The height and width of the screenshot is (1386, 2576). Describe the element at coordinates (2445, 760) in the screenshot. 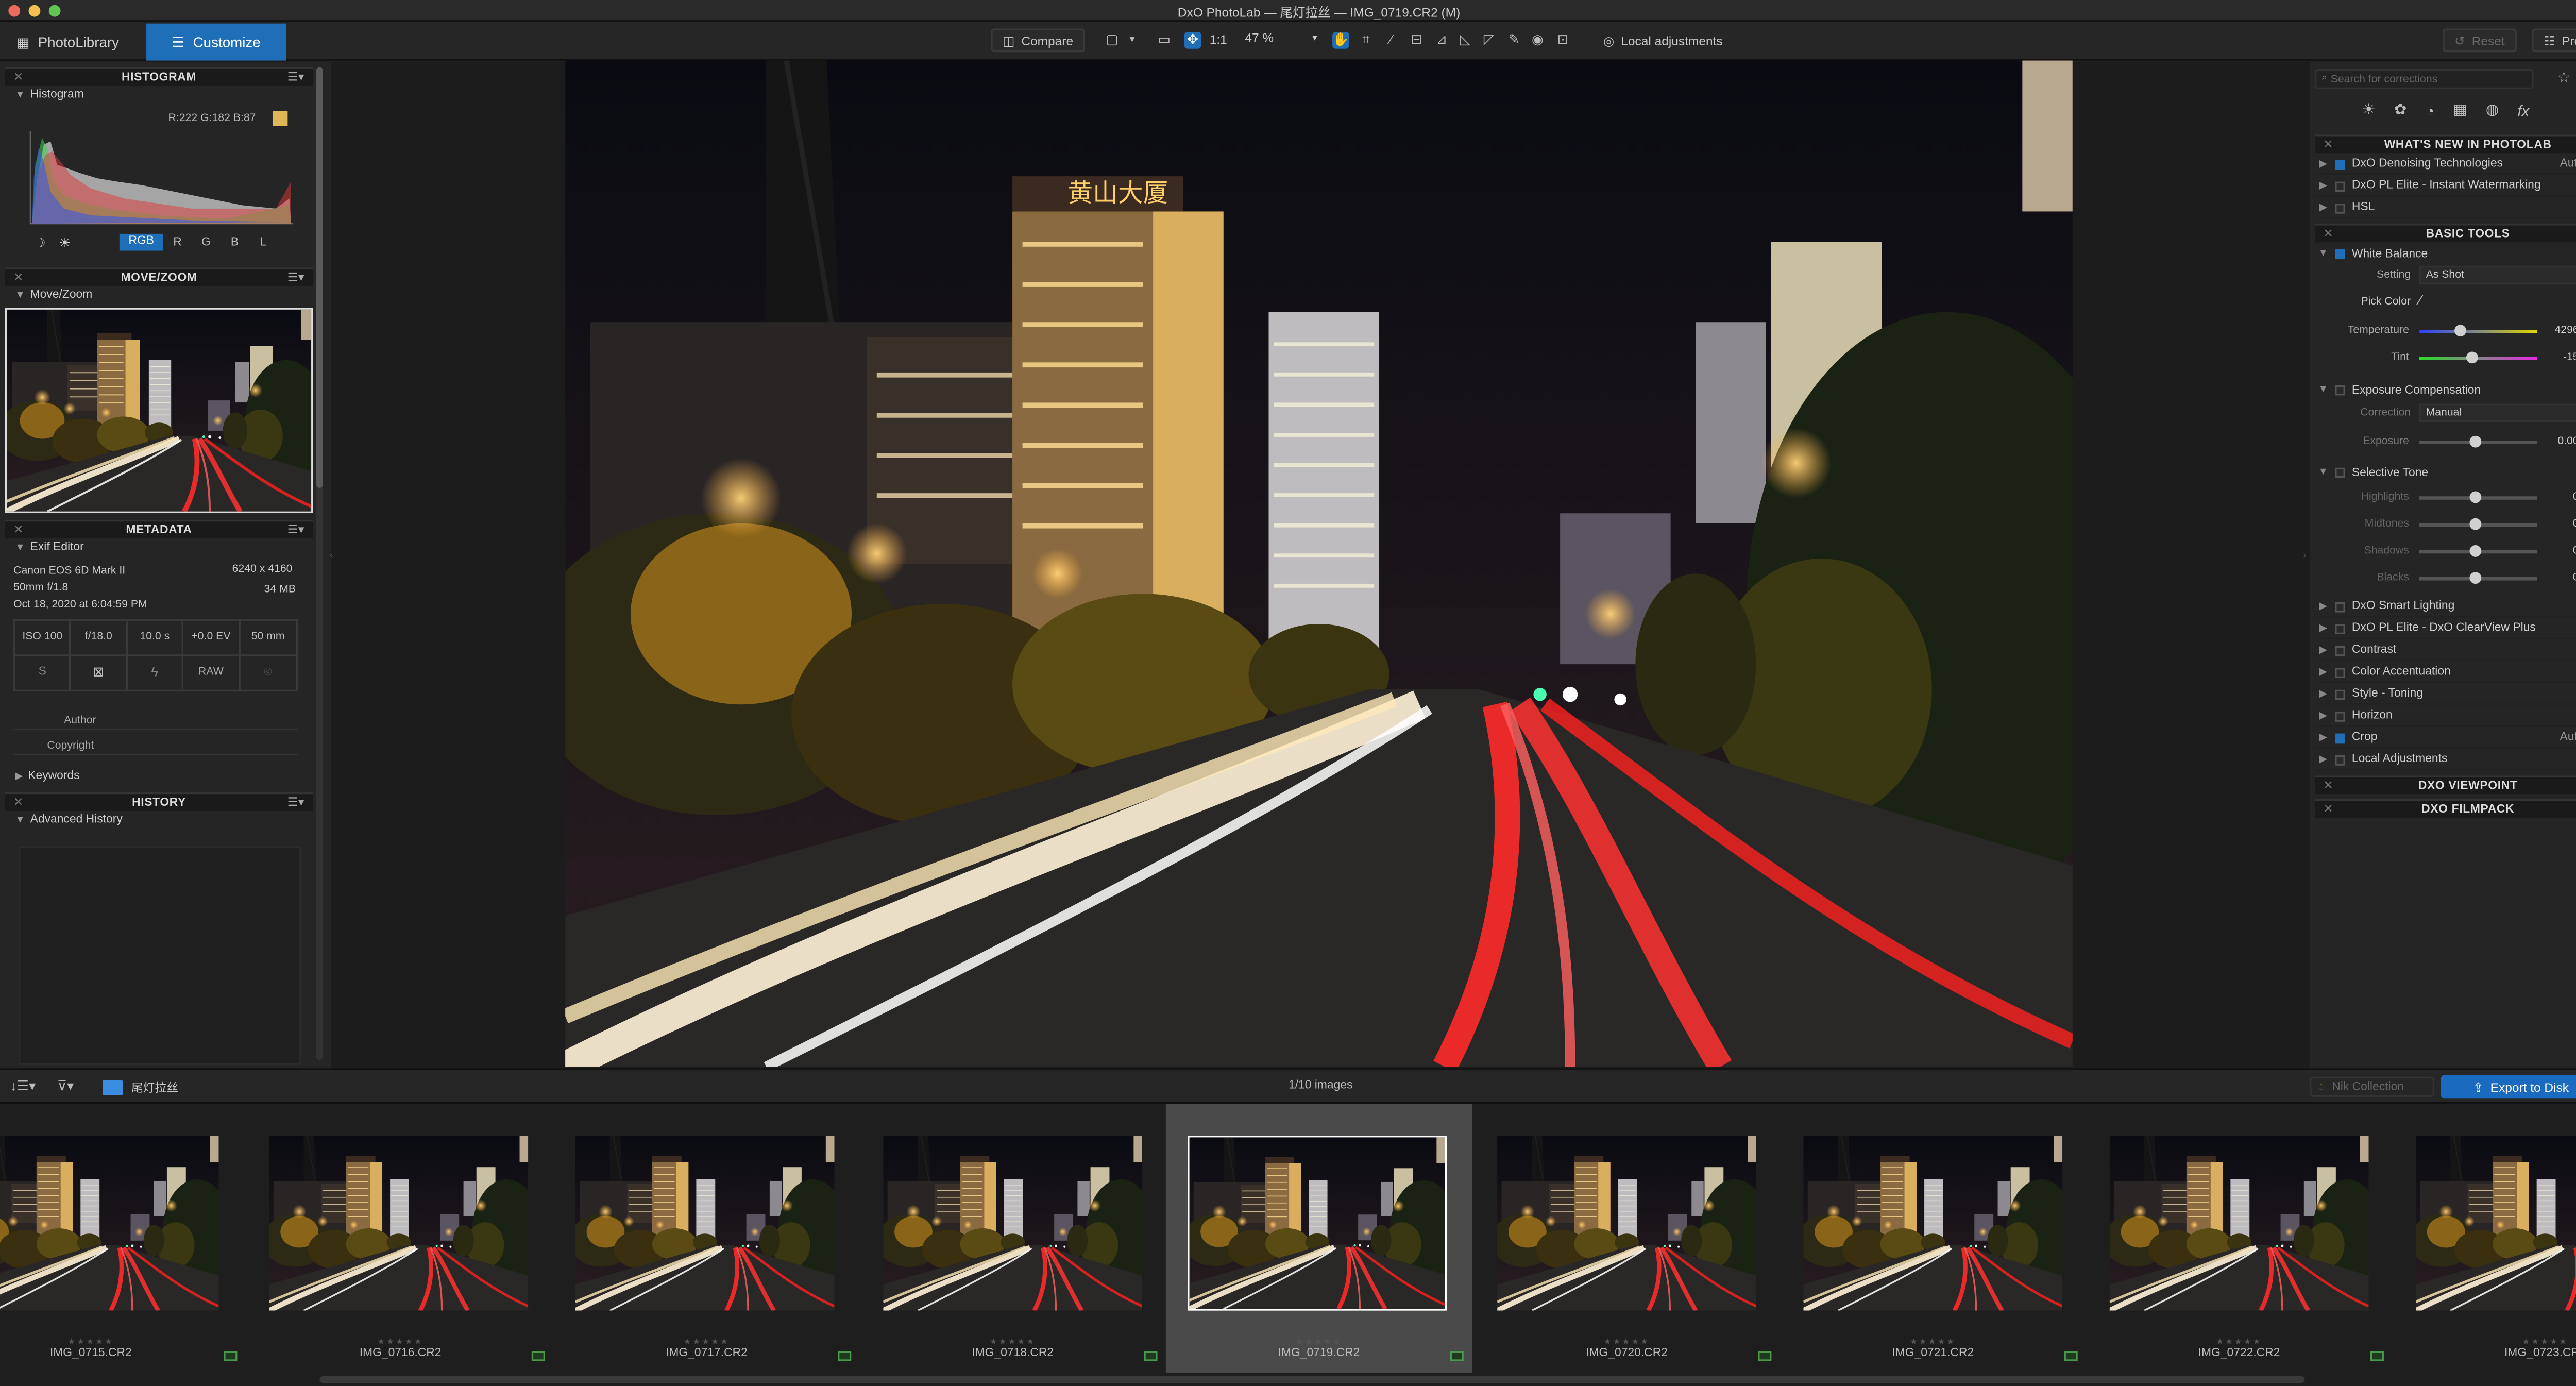

I see `tool-local-adjustments: ▶Local Adjustments☆ ↕` at that location.